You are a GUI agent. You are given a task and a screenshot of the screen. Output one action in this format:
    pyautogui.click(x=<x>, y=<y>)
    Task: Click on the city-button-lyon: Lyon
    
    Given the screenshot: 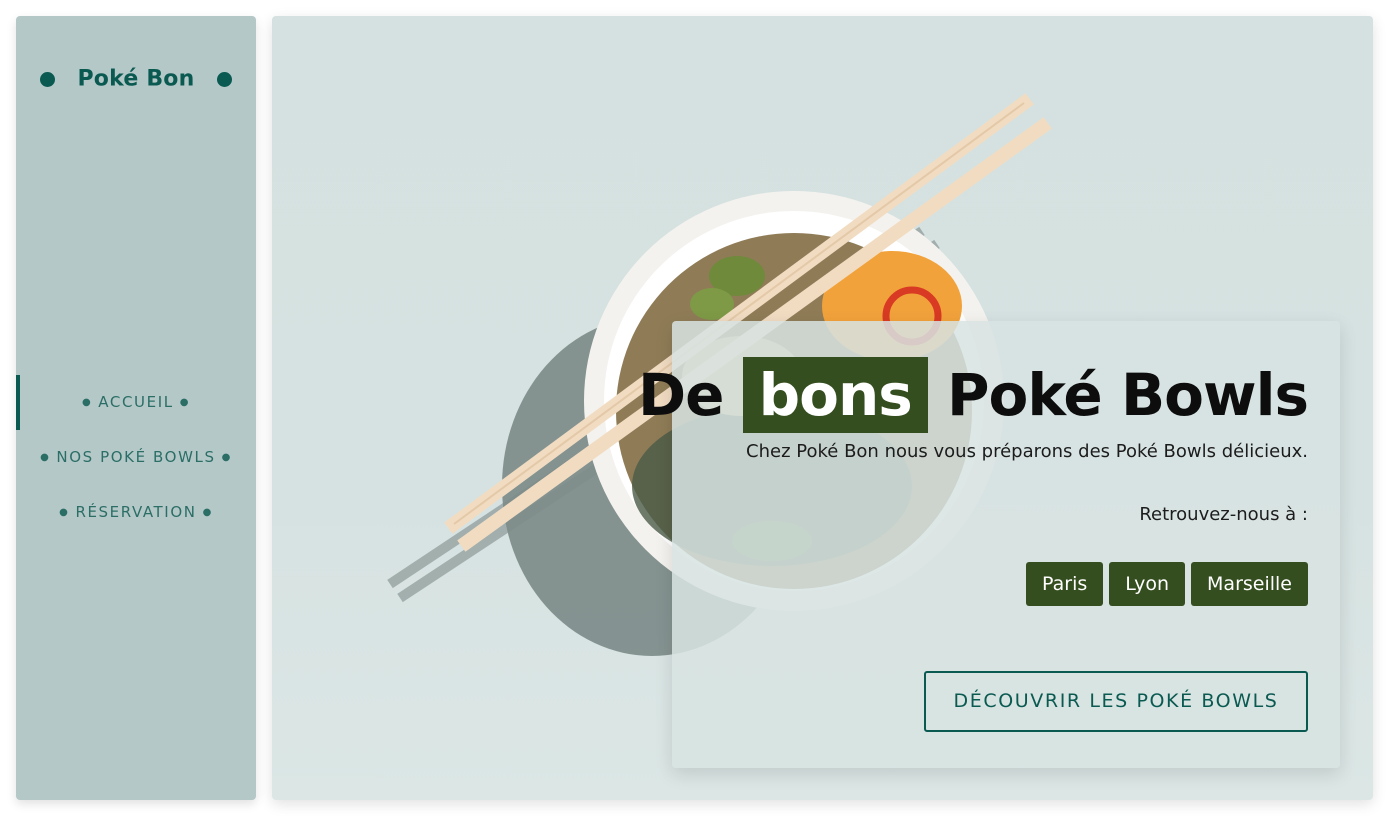 What is the action you would take?
    pyautogui.click(x=1147, y=584)
    